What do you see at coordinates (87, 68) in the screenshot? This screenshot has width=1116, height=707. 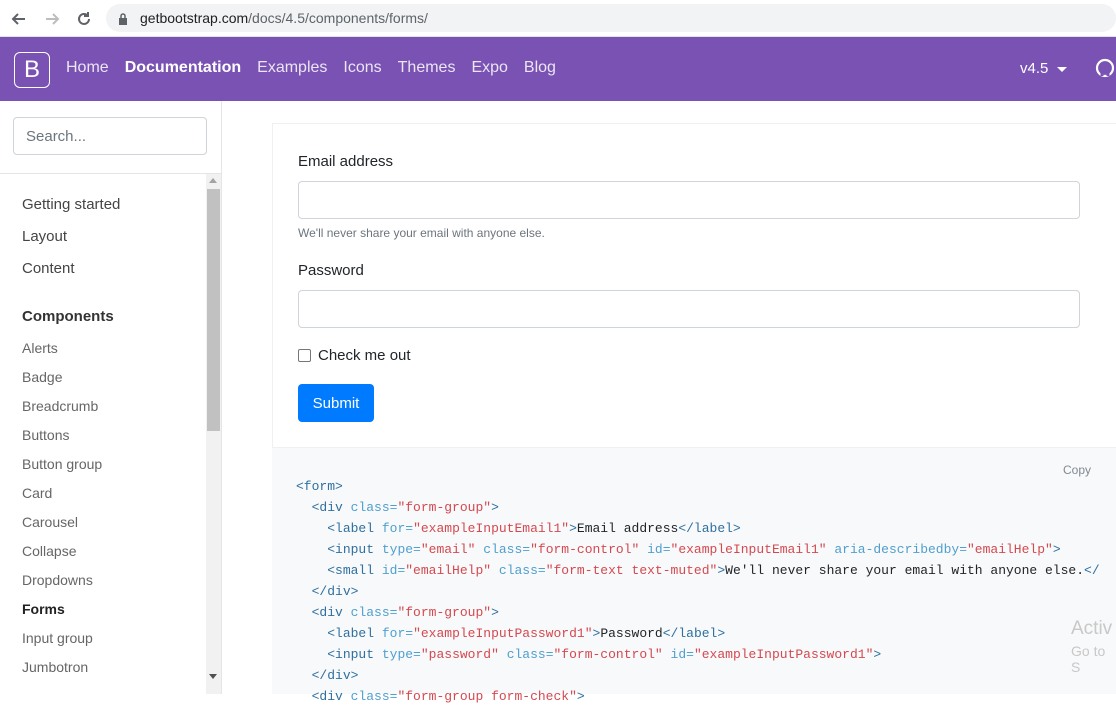 I see `nav-link-home: Home` at bounding box center [87, 68].